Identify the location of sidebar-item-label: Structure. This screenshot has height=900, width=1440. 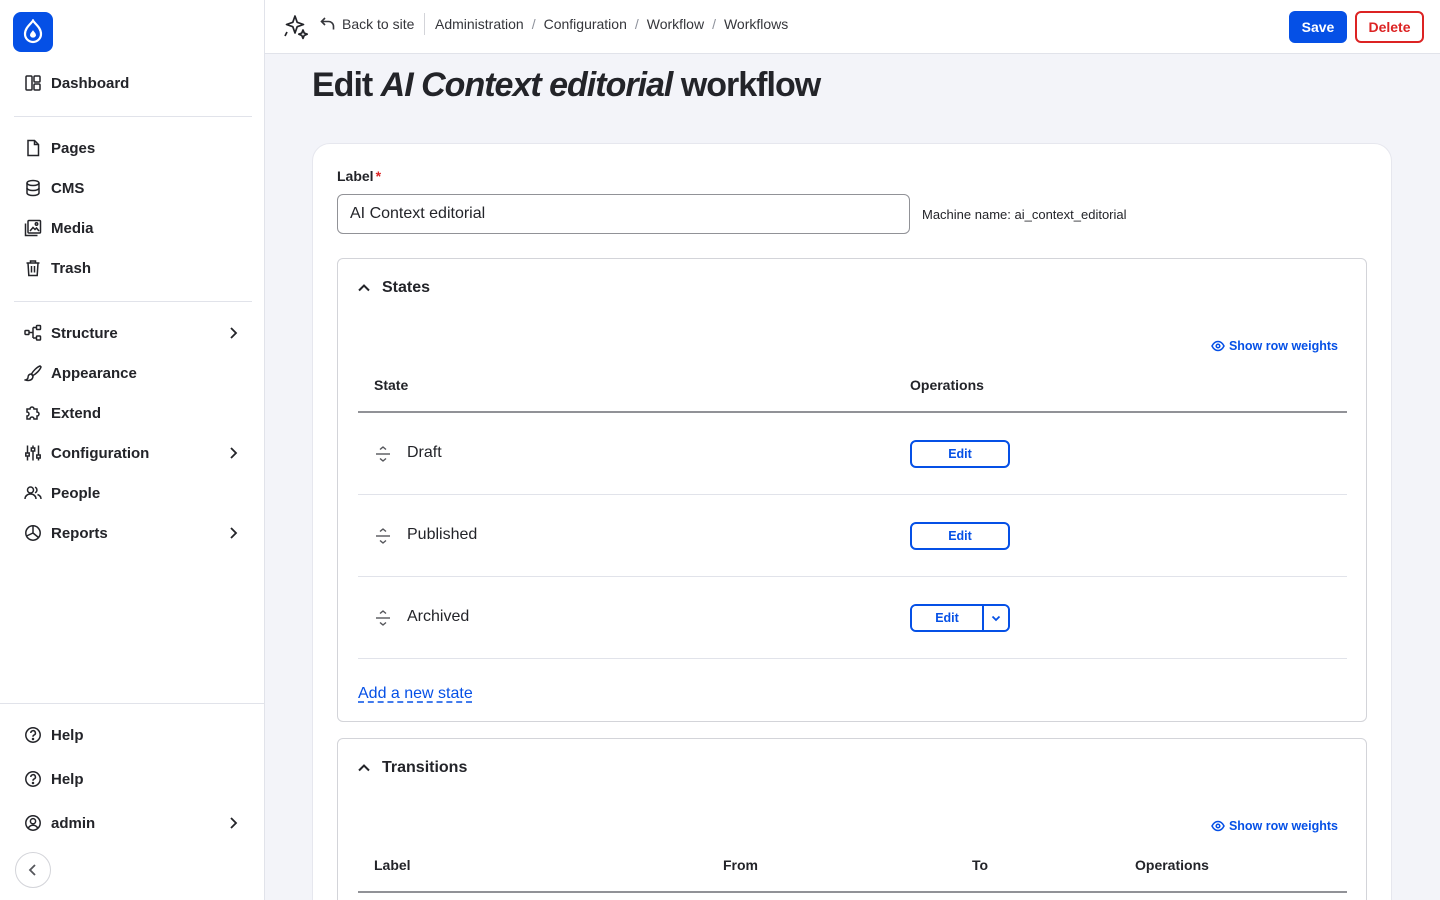
(84, 333).